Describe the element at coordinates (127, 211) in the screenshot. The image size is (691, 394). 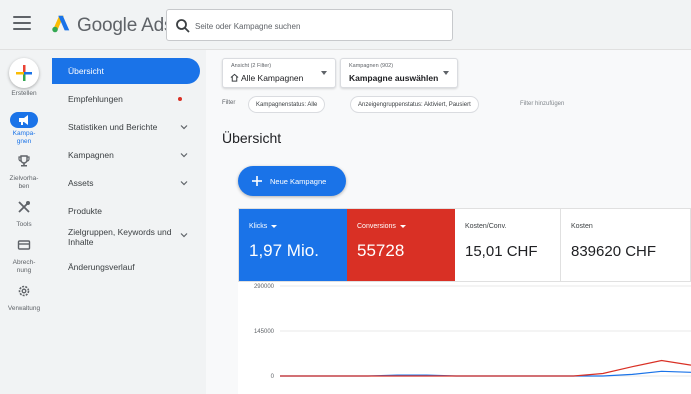
I see `nav-item-products: Produkte` at that location.